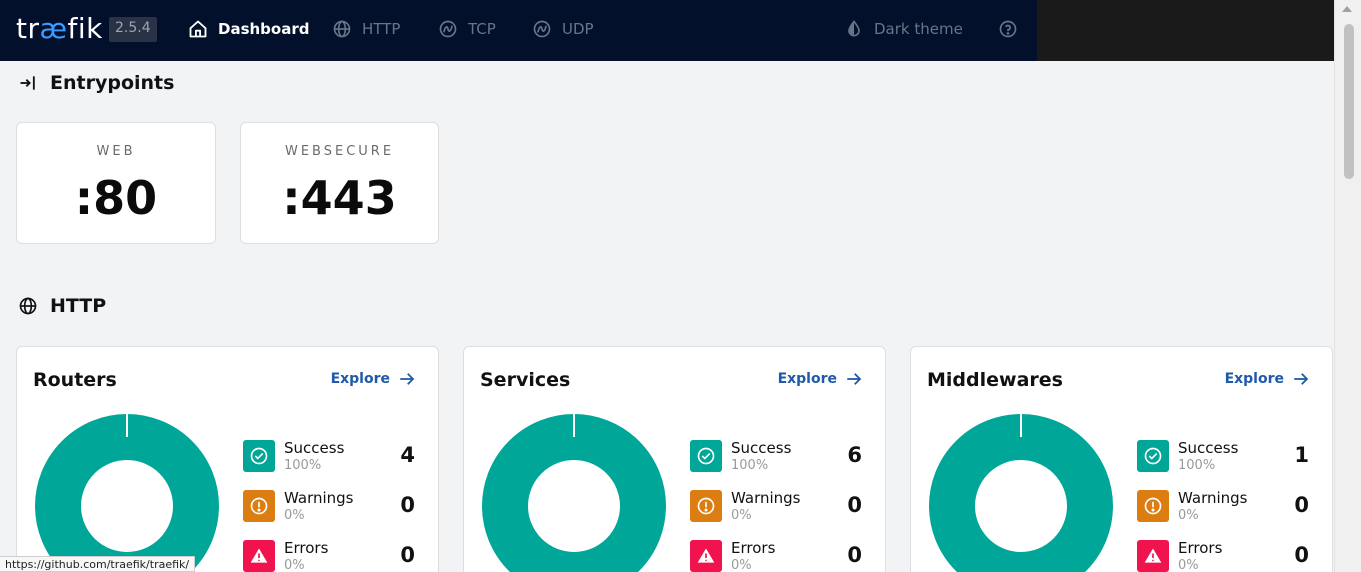  What do you see at coordinates (373, 379) in the screenshot?
I see `explore-routers-link: Explore` at bounding box center [373, 379].